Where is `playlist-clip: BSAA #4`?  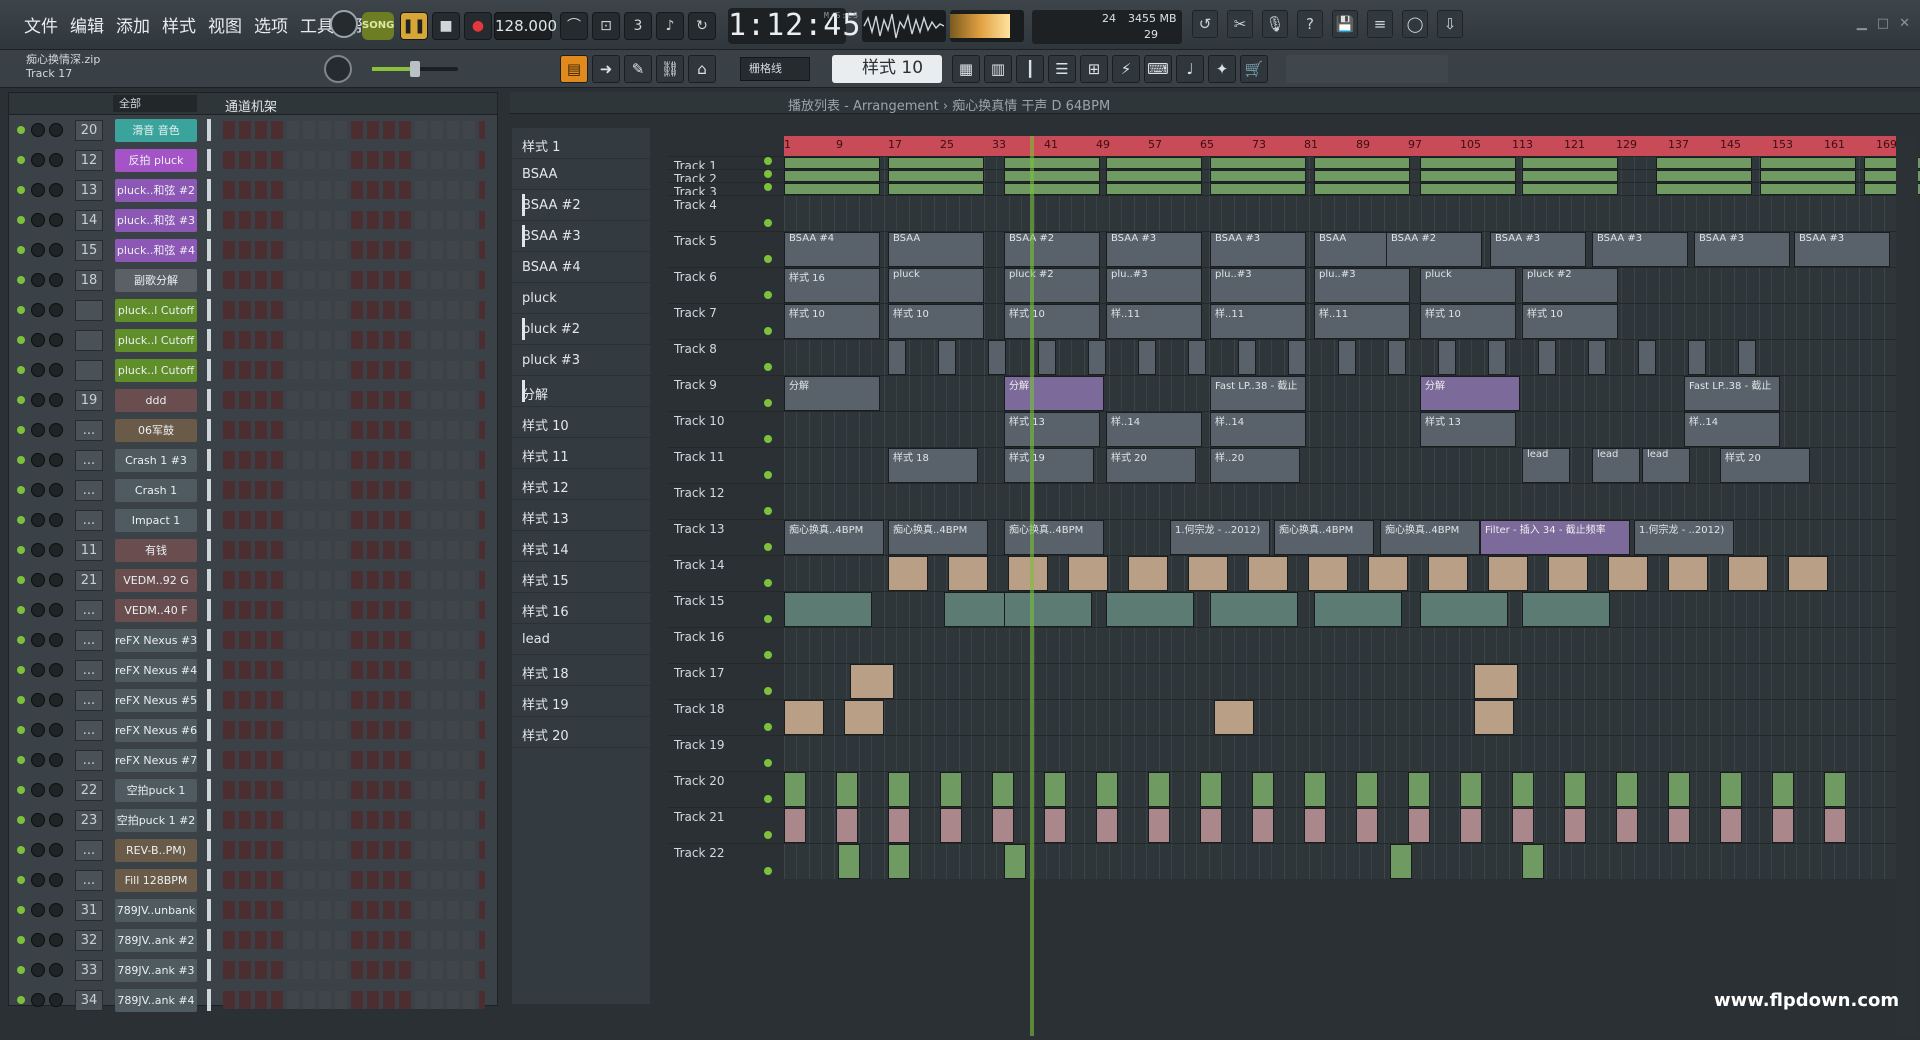
playlist-clip: BSAA #4 is located at coordinates (832, 249).